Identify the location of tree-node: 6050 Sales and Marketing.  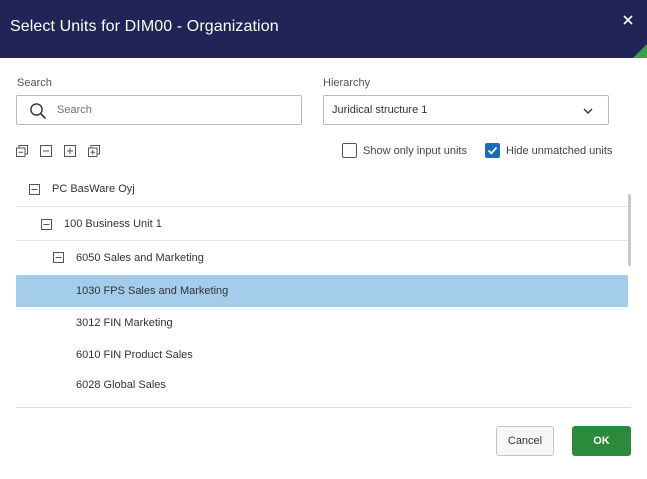
(322, 258).